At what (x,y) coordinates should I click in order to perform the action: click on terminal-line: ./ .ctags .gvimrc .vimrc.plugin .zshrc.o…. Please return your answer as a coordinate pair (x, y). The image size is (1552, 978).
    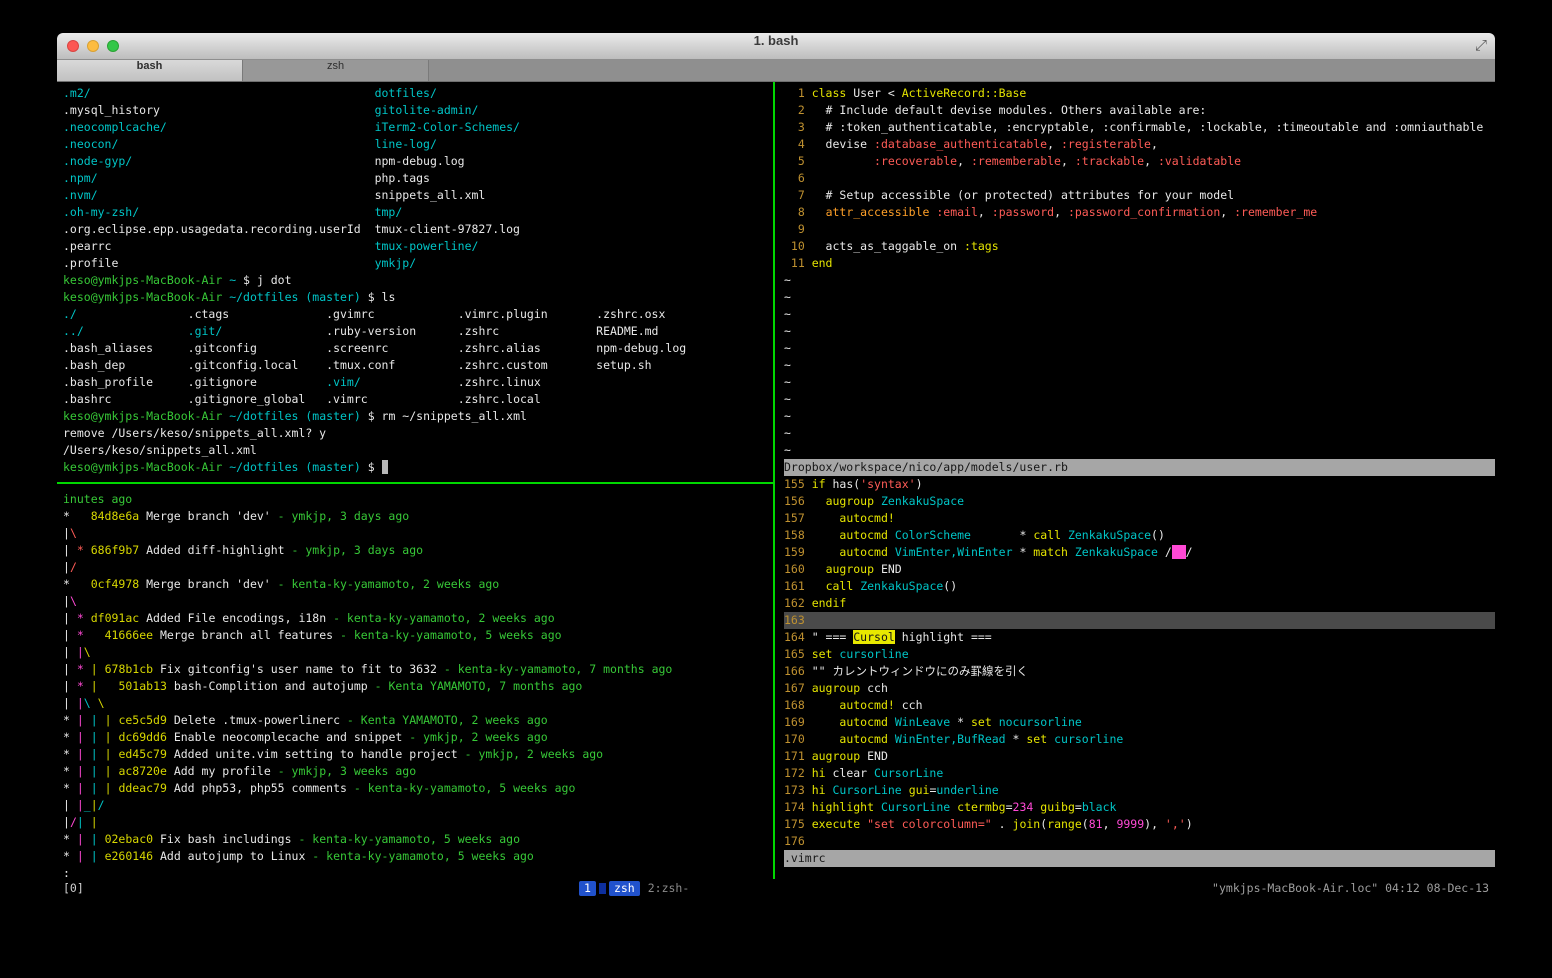
    Looking at the image, I should click on (364, 314).